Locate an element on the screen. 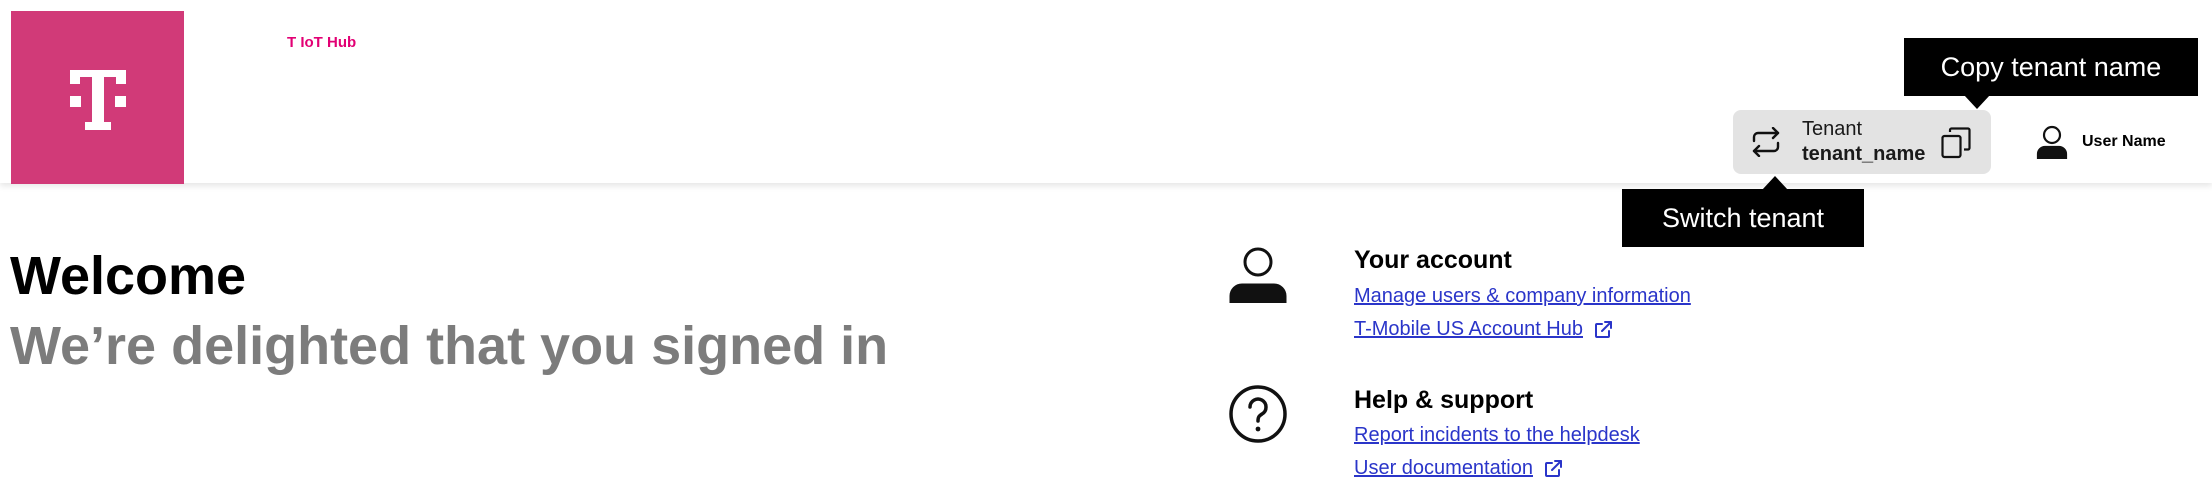  copy-icon is located at coordinates (1956, 143).